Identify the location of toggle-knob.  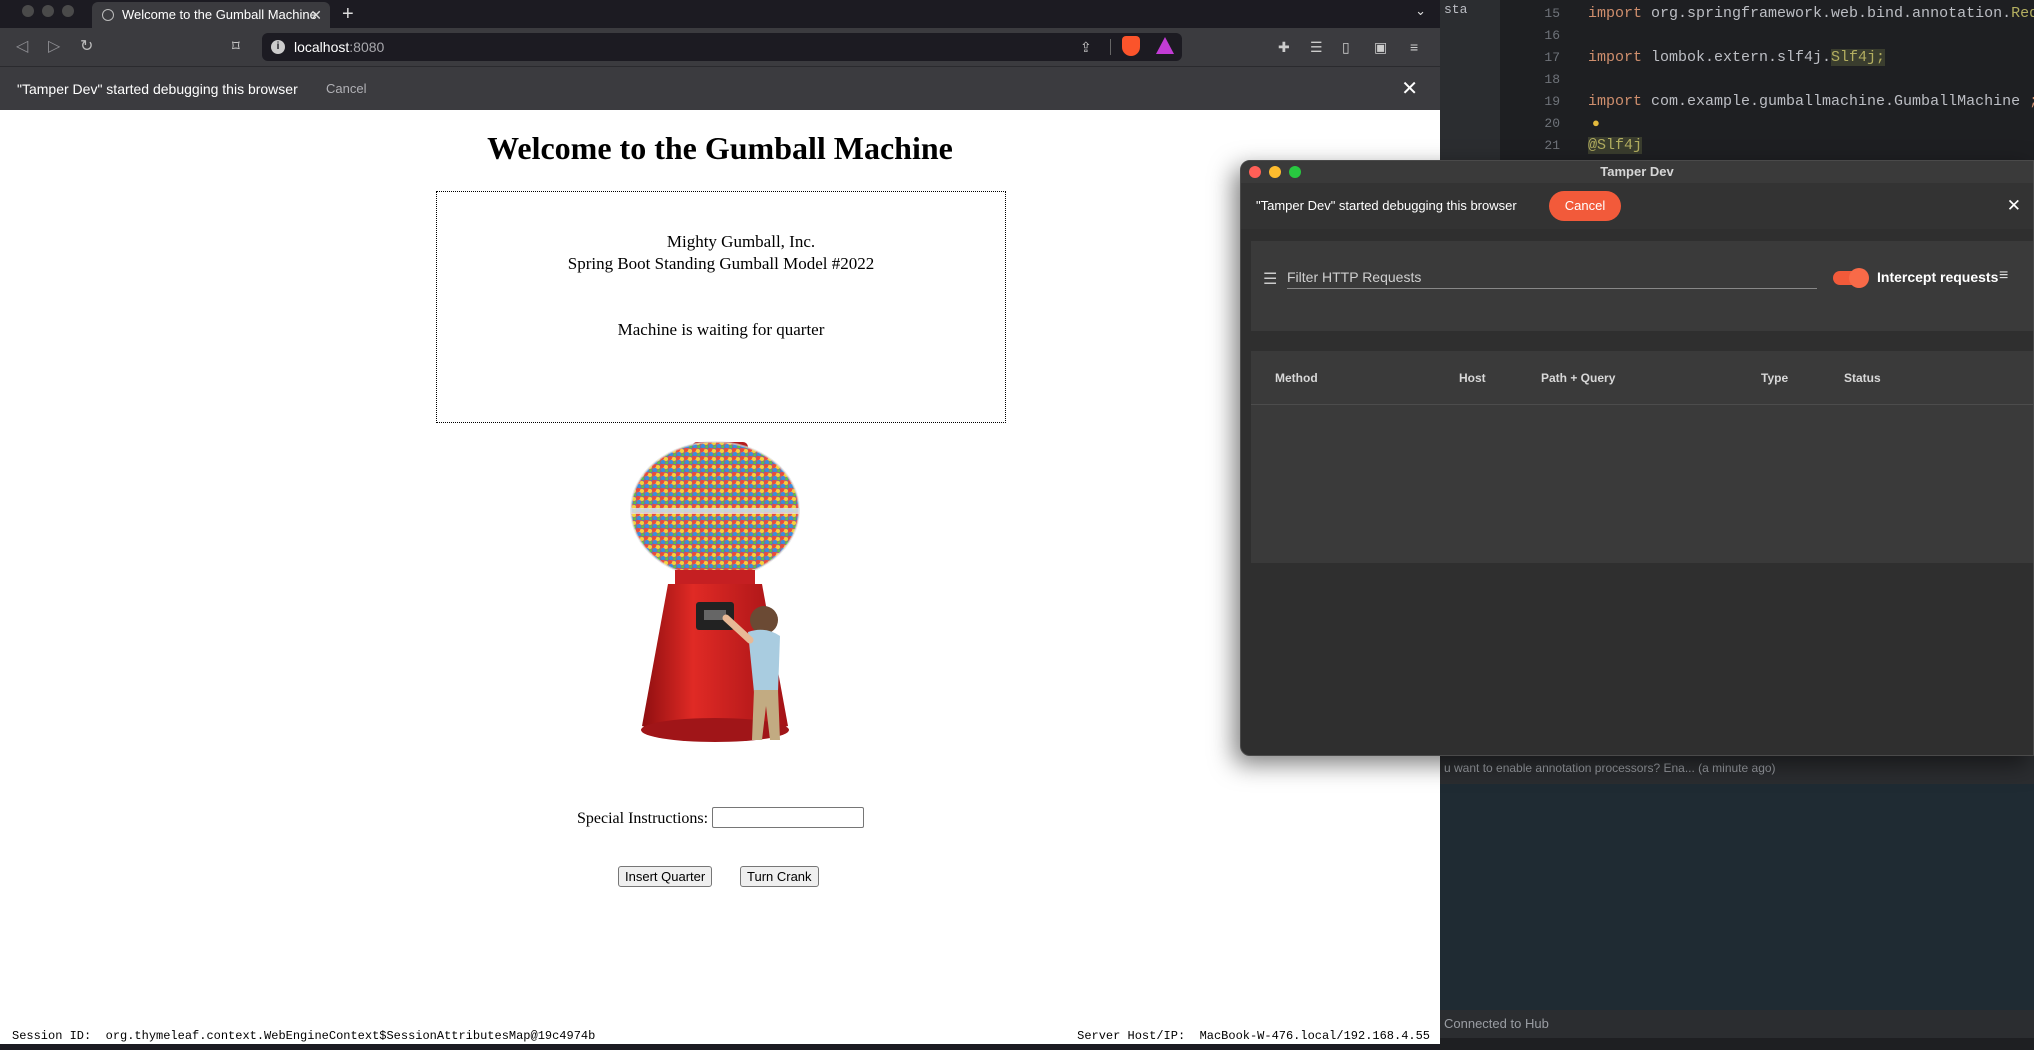
(1859, 278).